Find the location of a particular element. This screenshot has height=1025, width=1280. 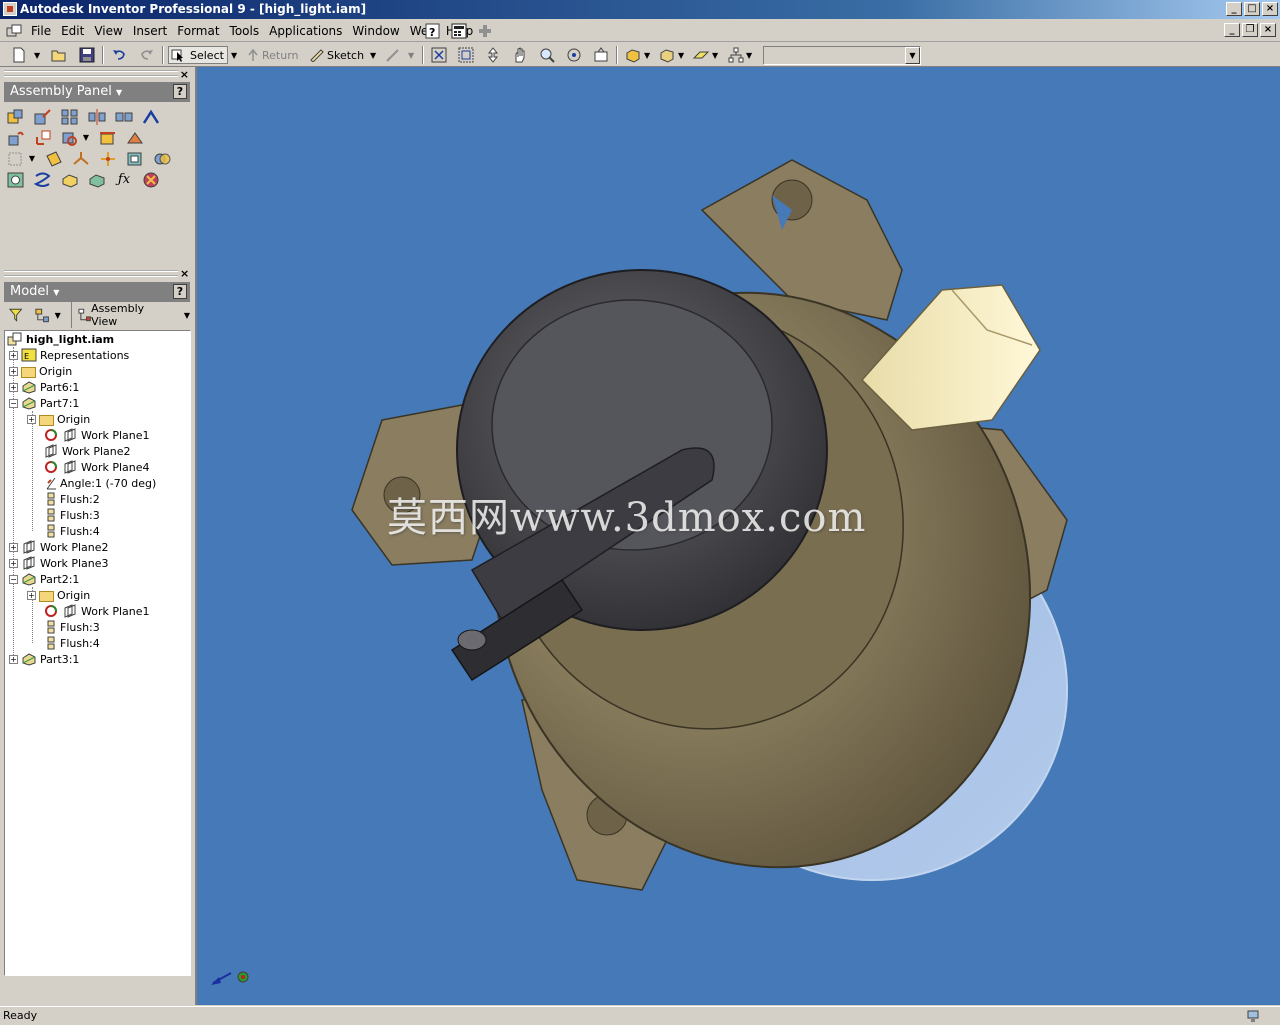

plus-icon is located at coordinates (485, 31).